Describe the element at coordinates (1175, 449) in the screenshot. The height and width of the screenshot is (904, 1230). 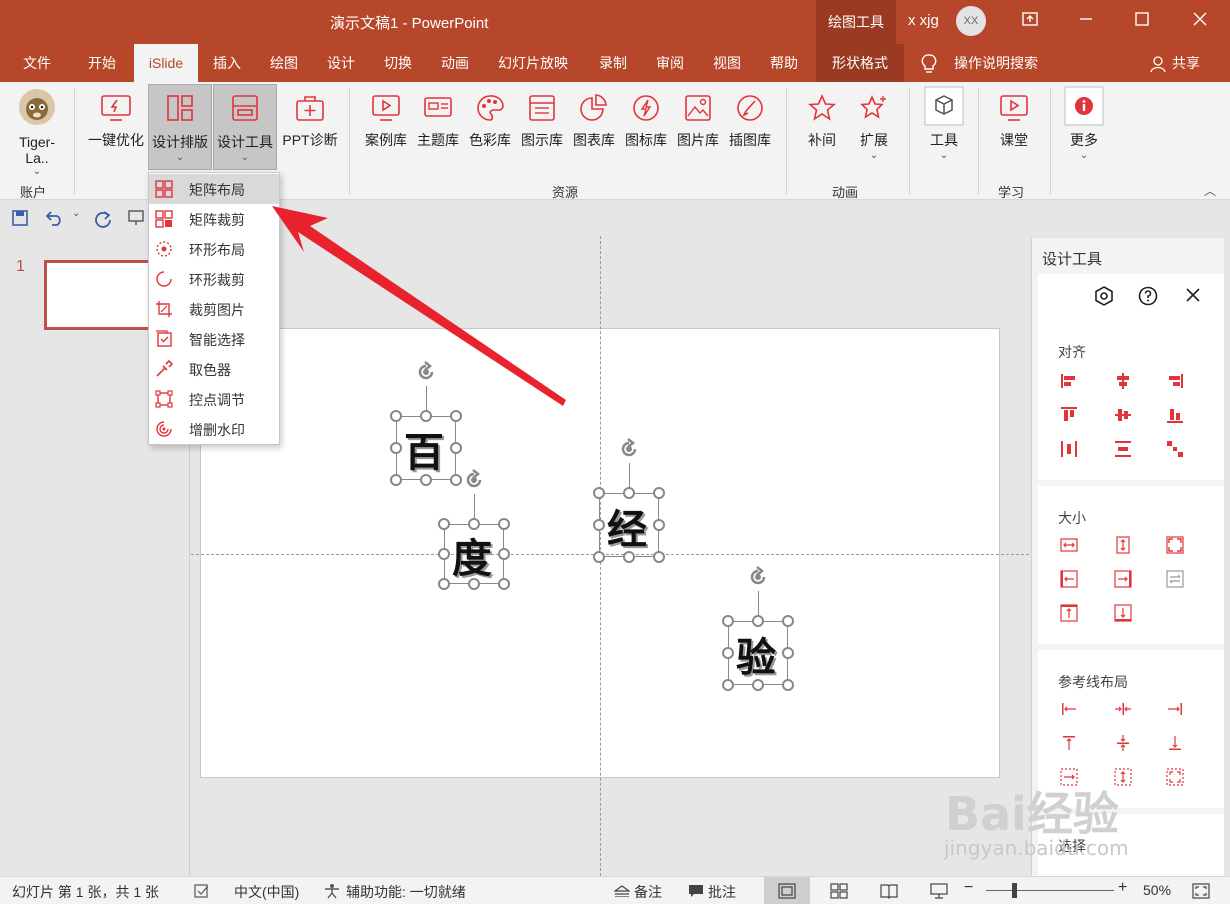
I see `align-diagonal-icon` at that location.